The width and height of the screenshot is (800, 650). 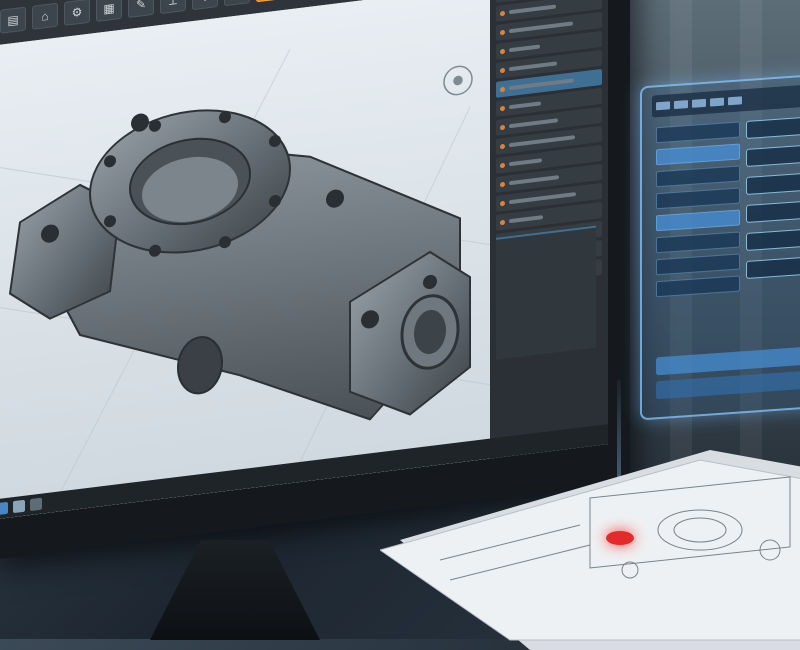 I want to click on properties-panel, so click(x=546, y=292).